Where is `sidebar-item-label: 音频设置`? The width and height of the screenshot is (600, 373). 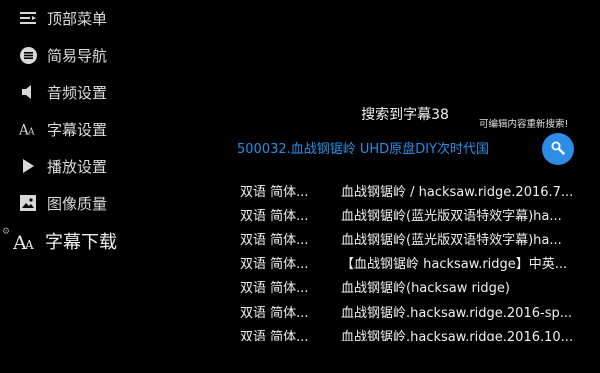
sidebar-item-label: 音频设置 is located at coordinates (77, 92).